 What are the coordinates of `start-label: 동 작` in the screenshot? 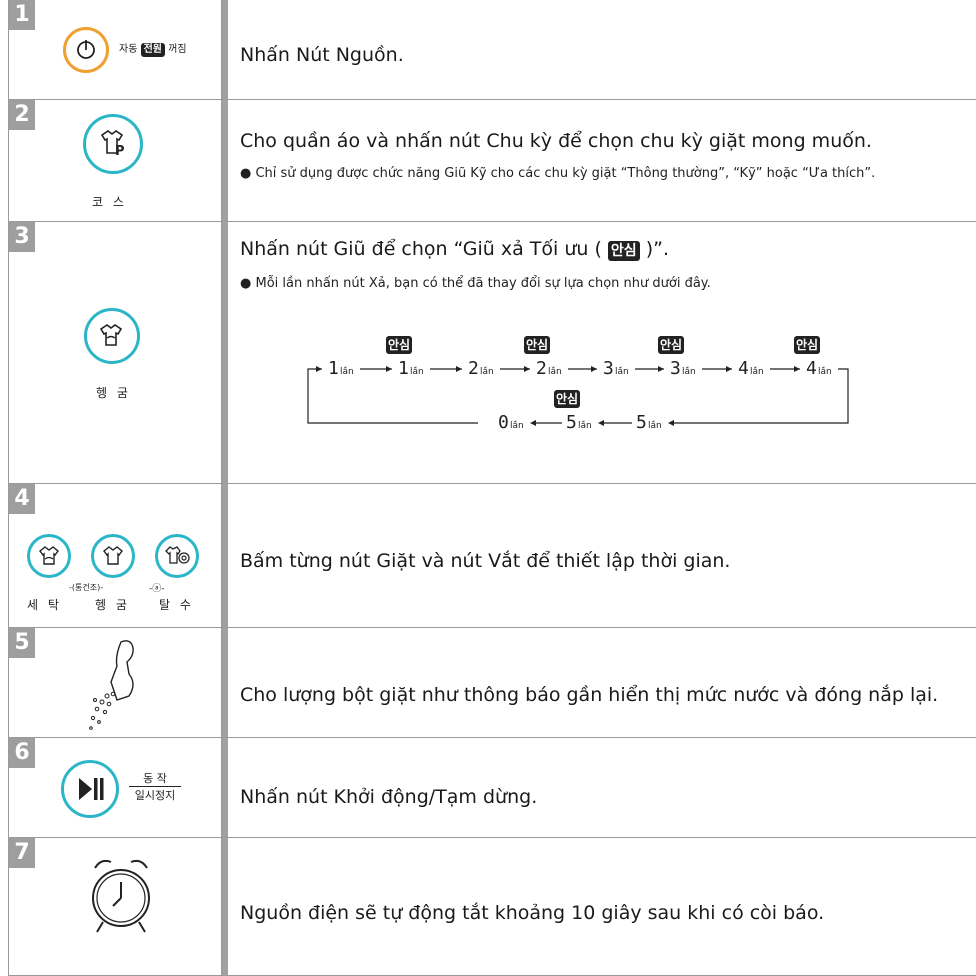 It's located at (155, 778).